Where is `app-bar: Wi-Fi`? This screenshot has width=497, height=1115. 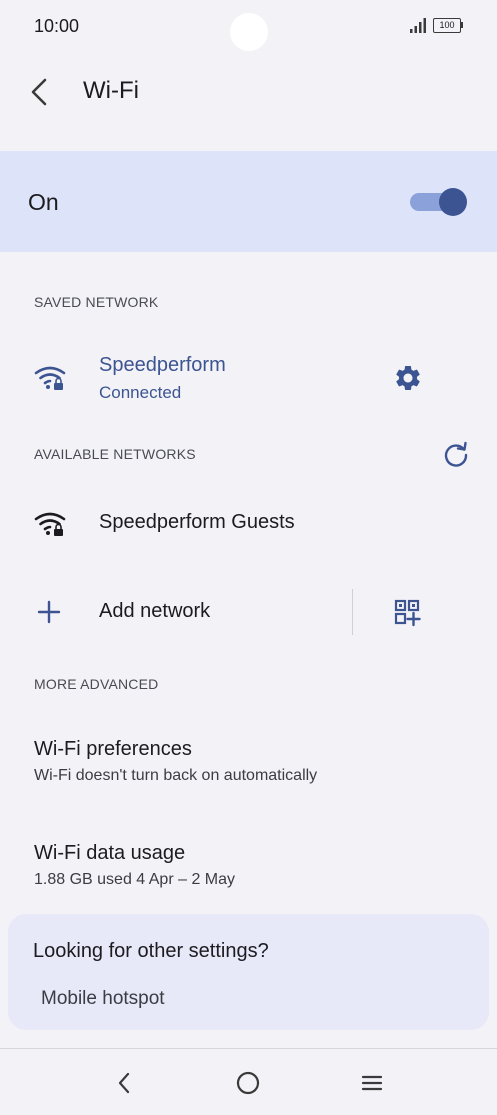
app-bar: Wi-Fi is located at coordinates (248, 92).